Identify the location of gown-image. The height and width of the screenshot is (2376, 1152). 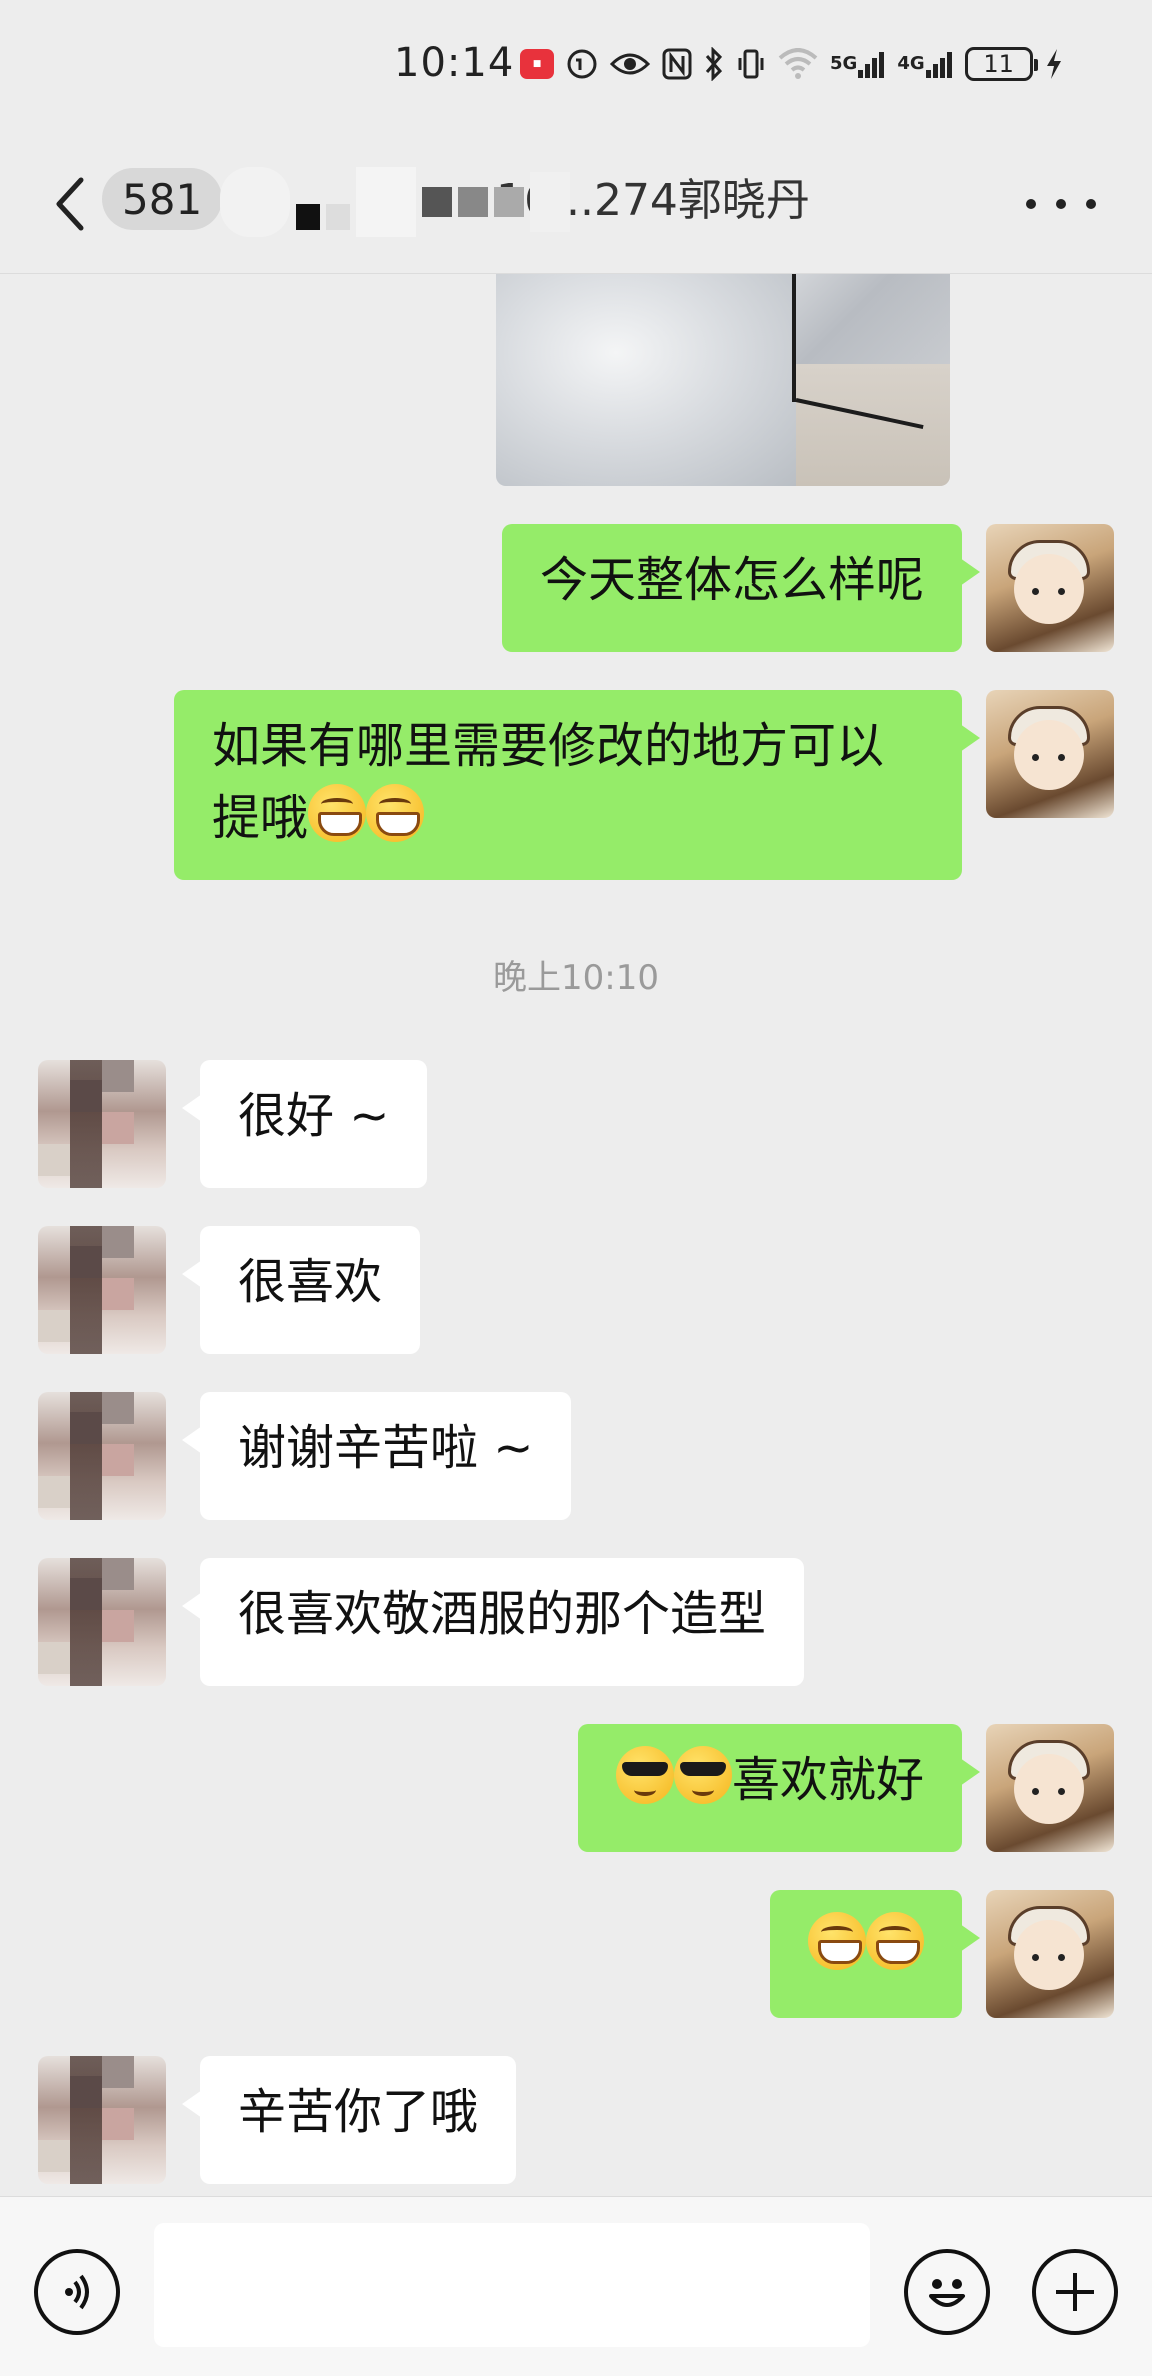
(646, 380).